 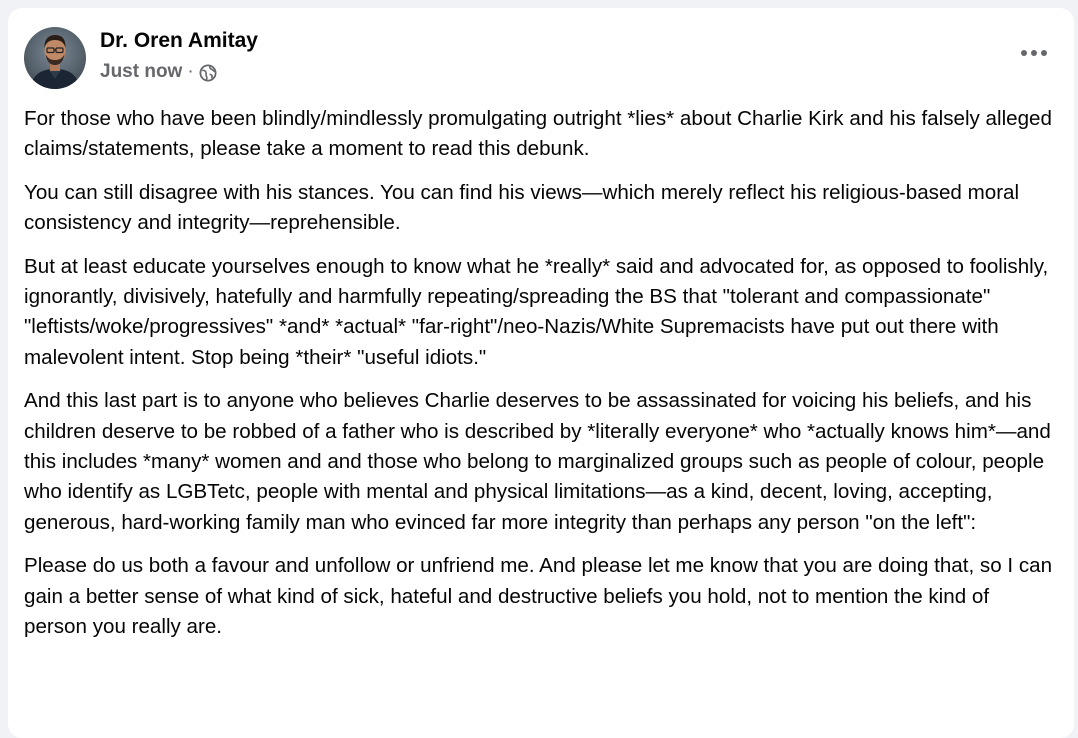 I want to click on post-header: Dr. Oren Amitay Just now ·, so click(x=541, y=59).